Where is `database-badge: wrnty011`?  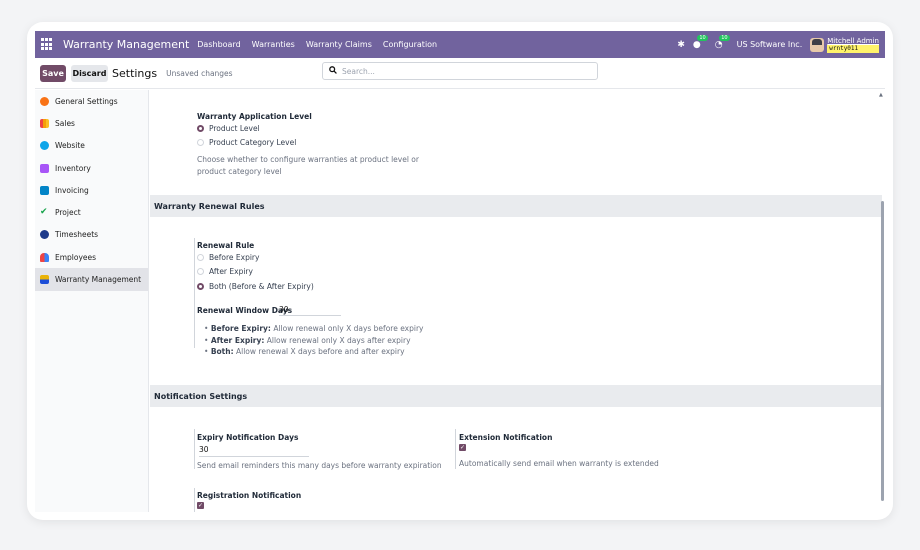
database-badge: wrnty011 is located at coordinates (853, 48).